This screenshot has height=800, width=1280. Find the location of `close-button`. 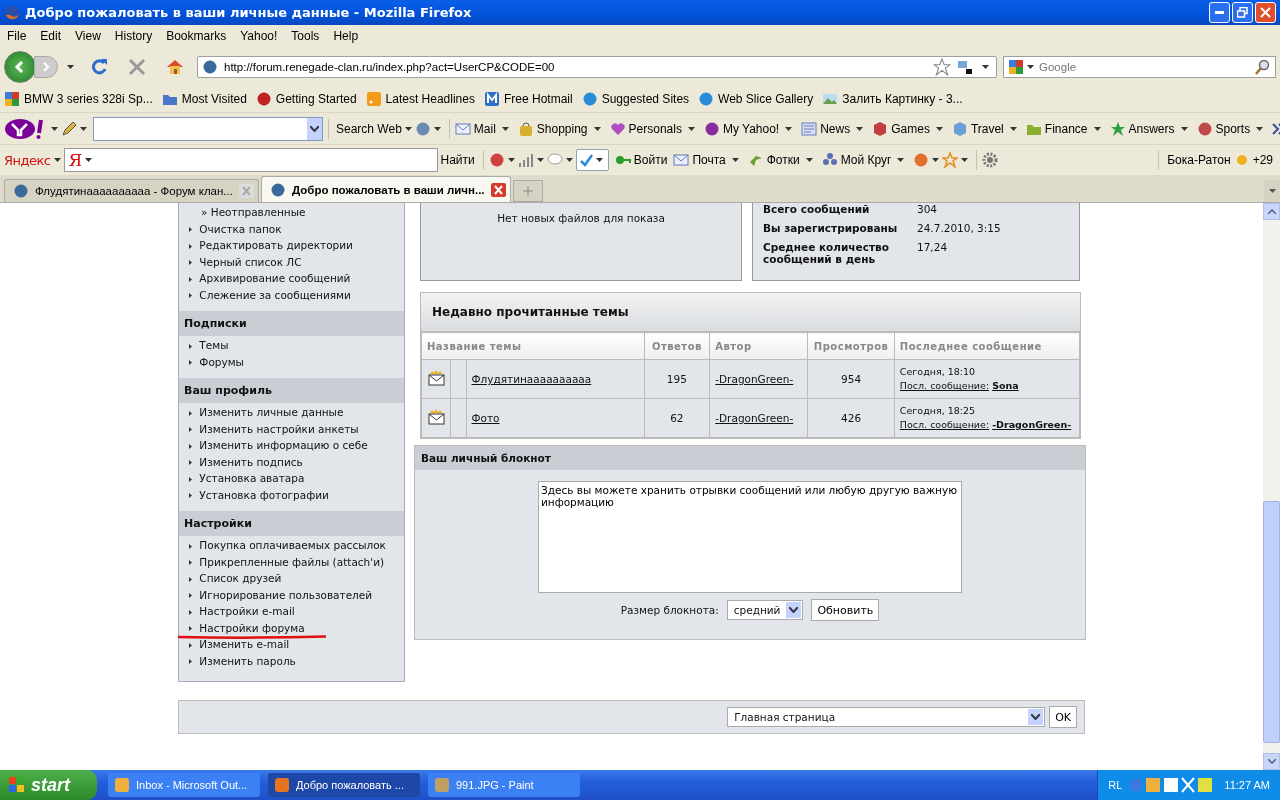

close-button is located at coordinates (1265, 12).